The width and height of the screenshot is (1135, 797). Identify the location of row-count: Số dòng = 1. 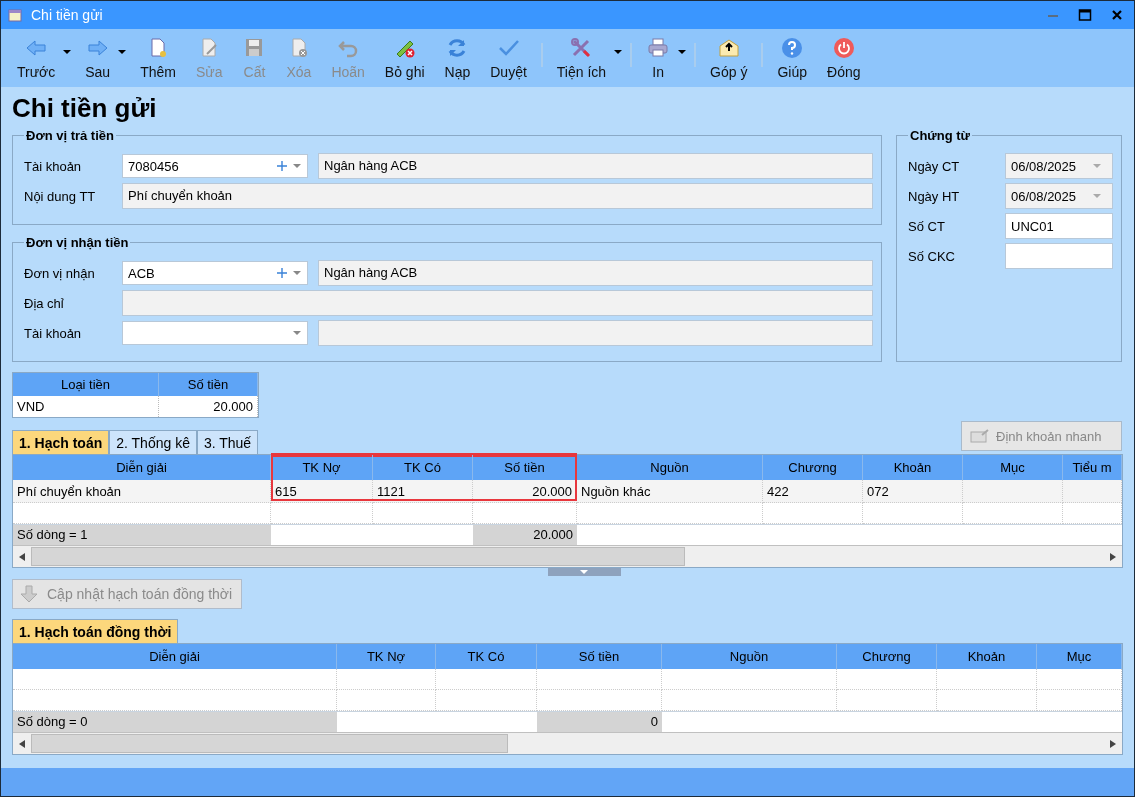
(142, 535).